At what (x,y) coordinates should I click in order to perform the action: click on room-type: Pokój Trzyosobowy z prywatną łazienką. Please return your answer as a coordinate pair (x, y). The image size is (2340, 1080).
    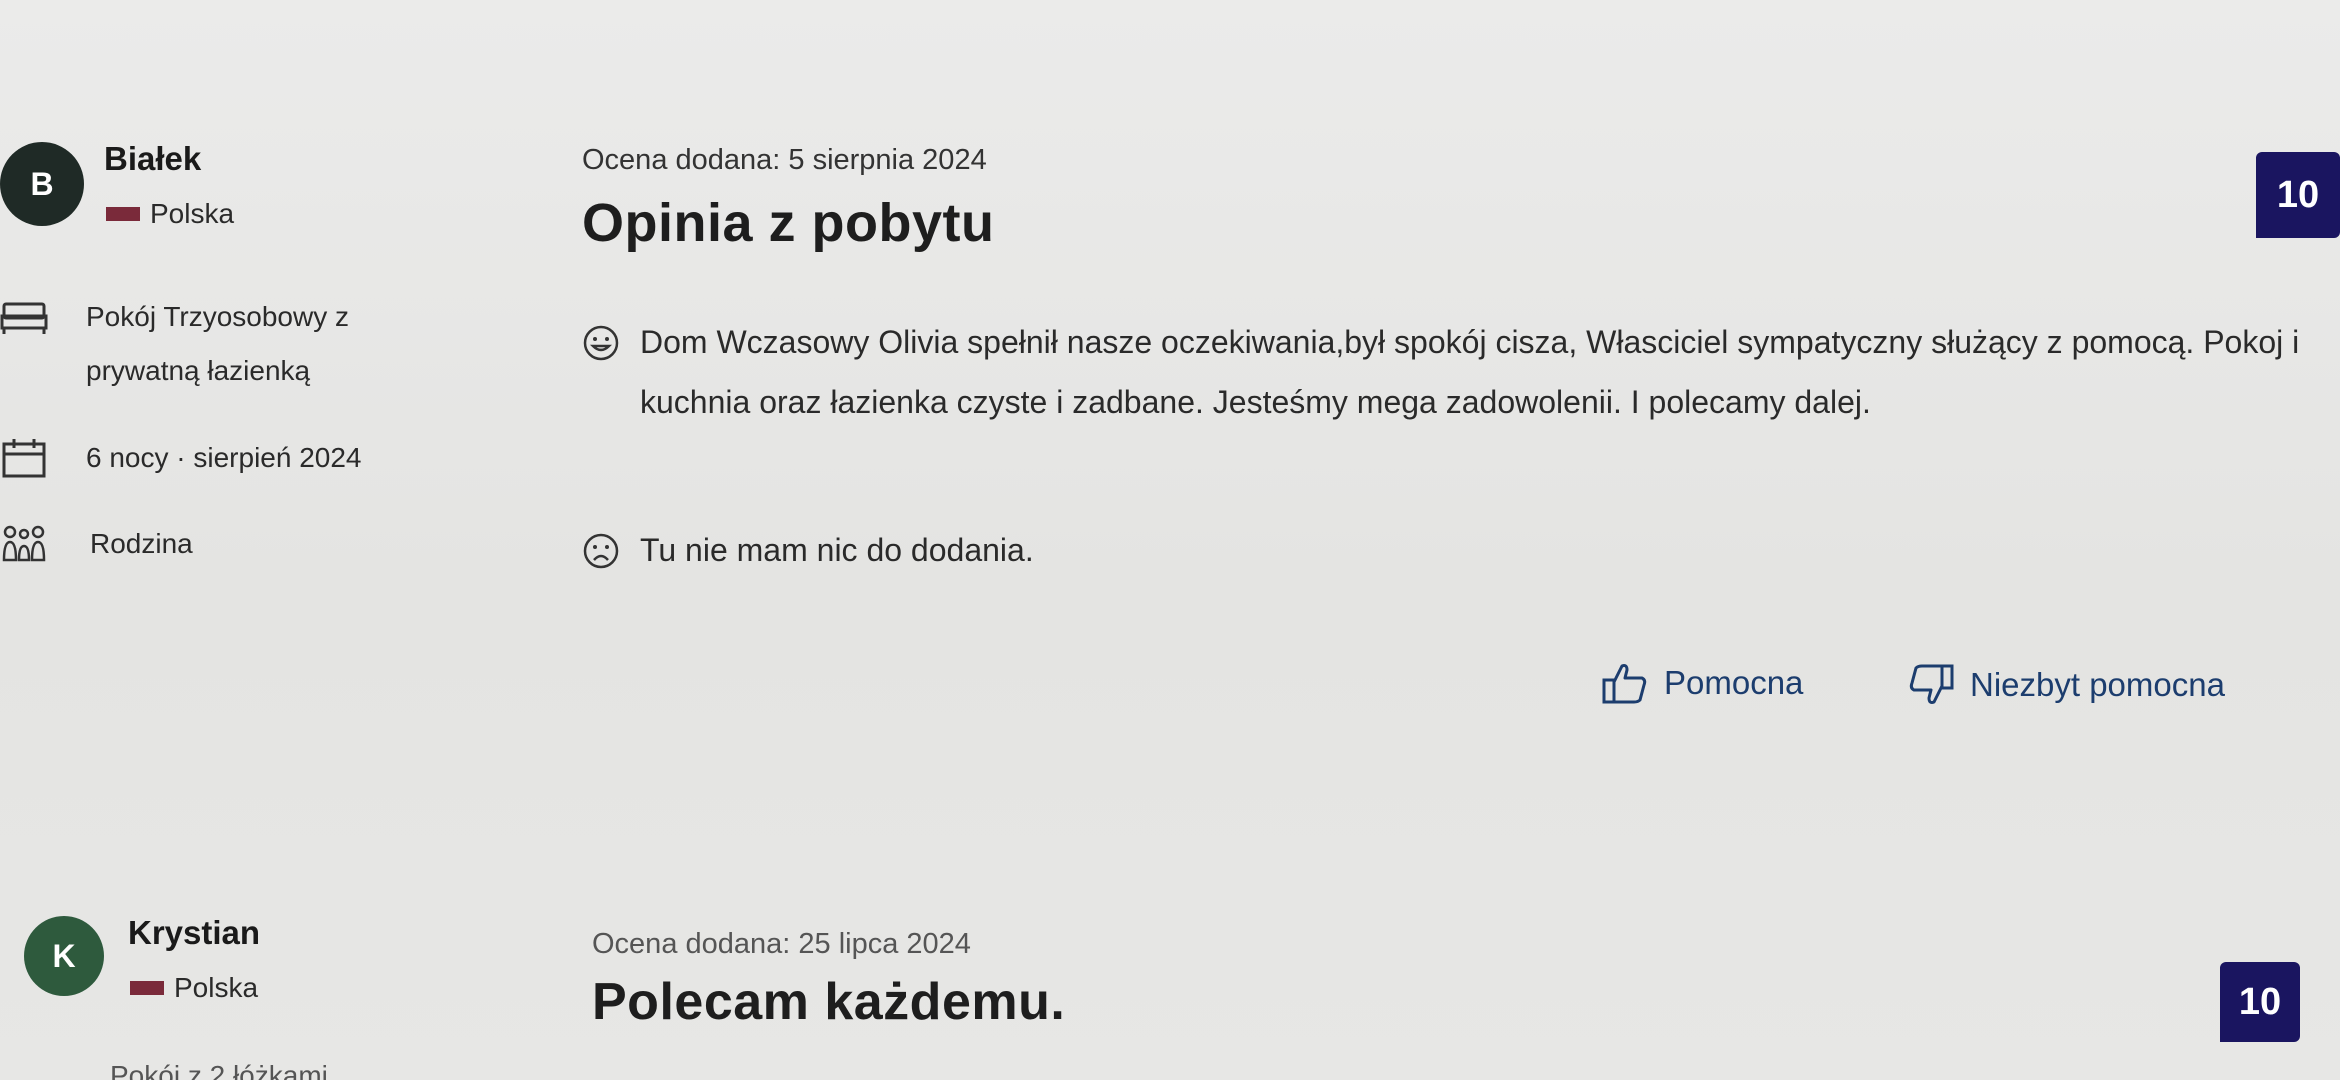
    Looking at the image, I should click on (210, 344).